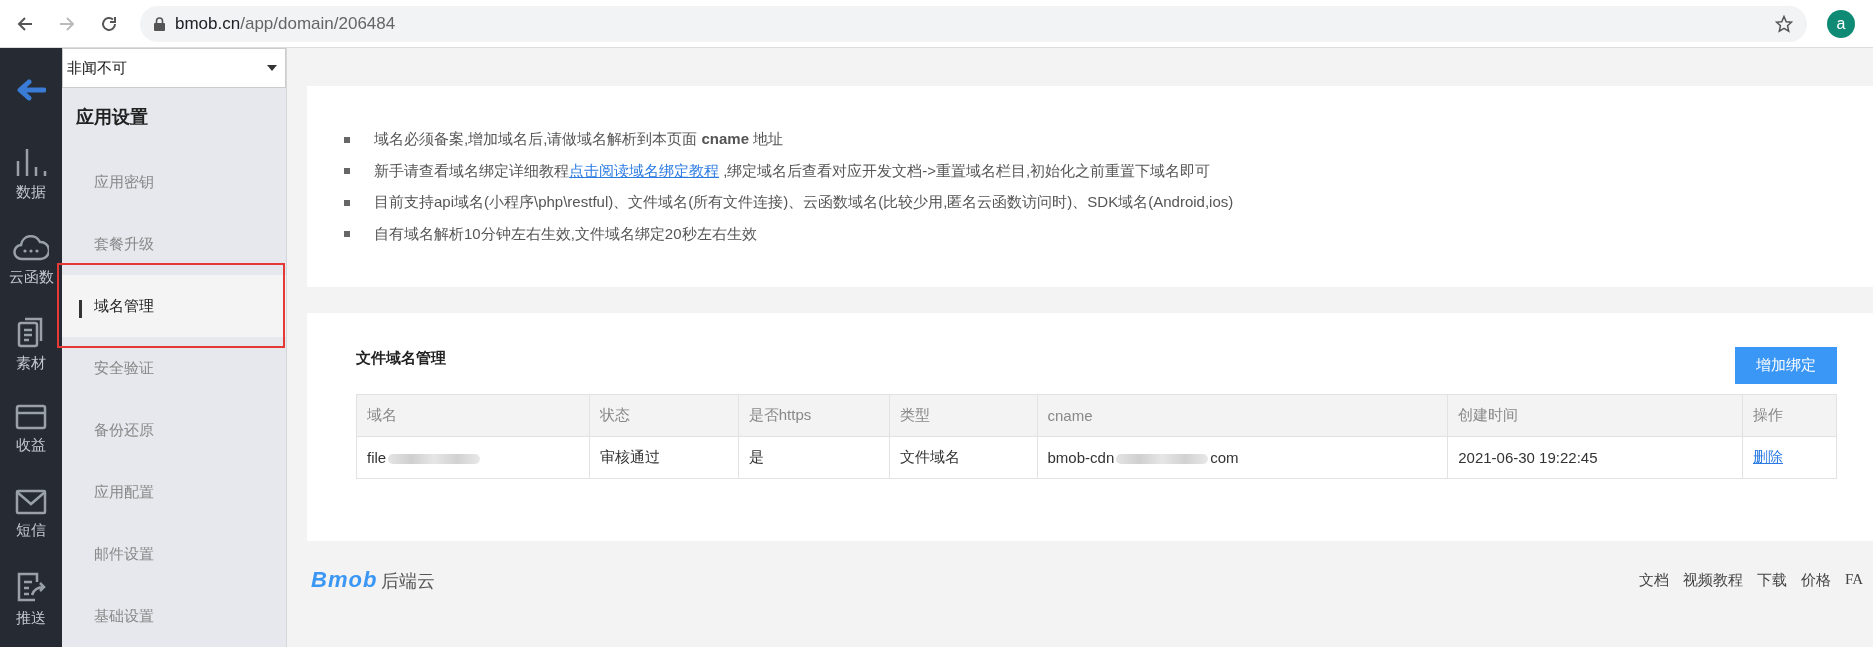 This screenshot has height=647, width=1873. Describe the element at coordinates (664, 457) in the screenshot. I see `table-cell: 审核通过` at that location.